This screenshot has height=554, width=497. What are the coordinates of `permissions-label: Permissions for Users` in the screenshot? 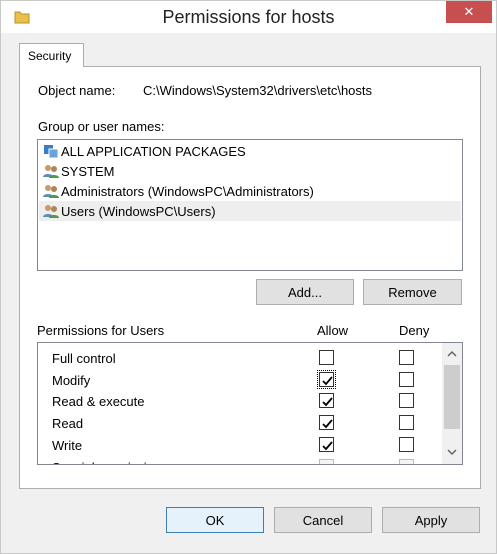 It's located at (101, 330).